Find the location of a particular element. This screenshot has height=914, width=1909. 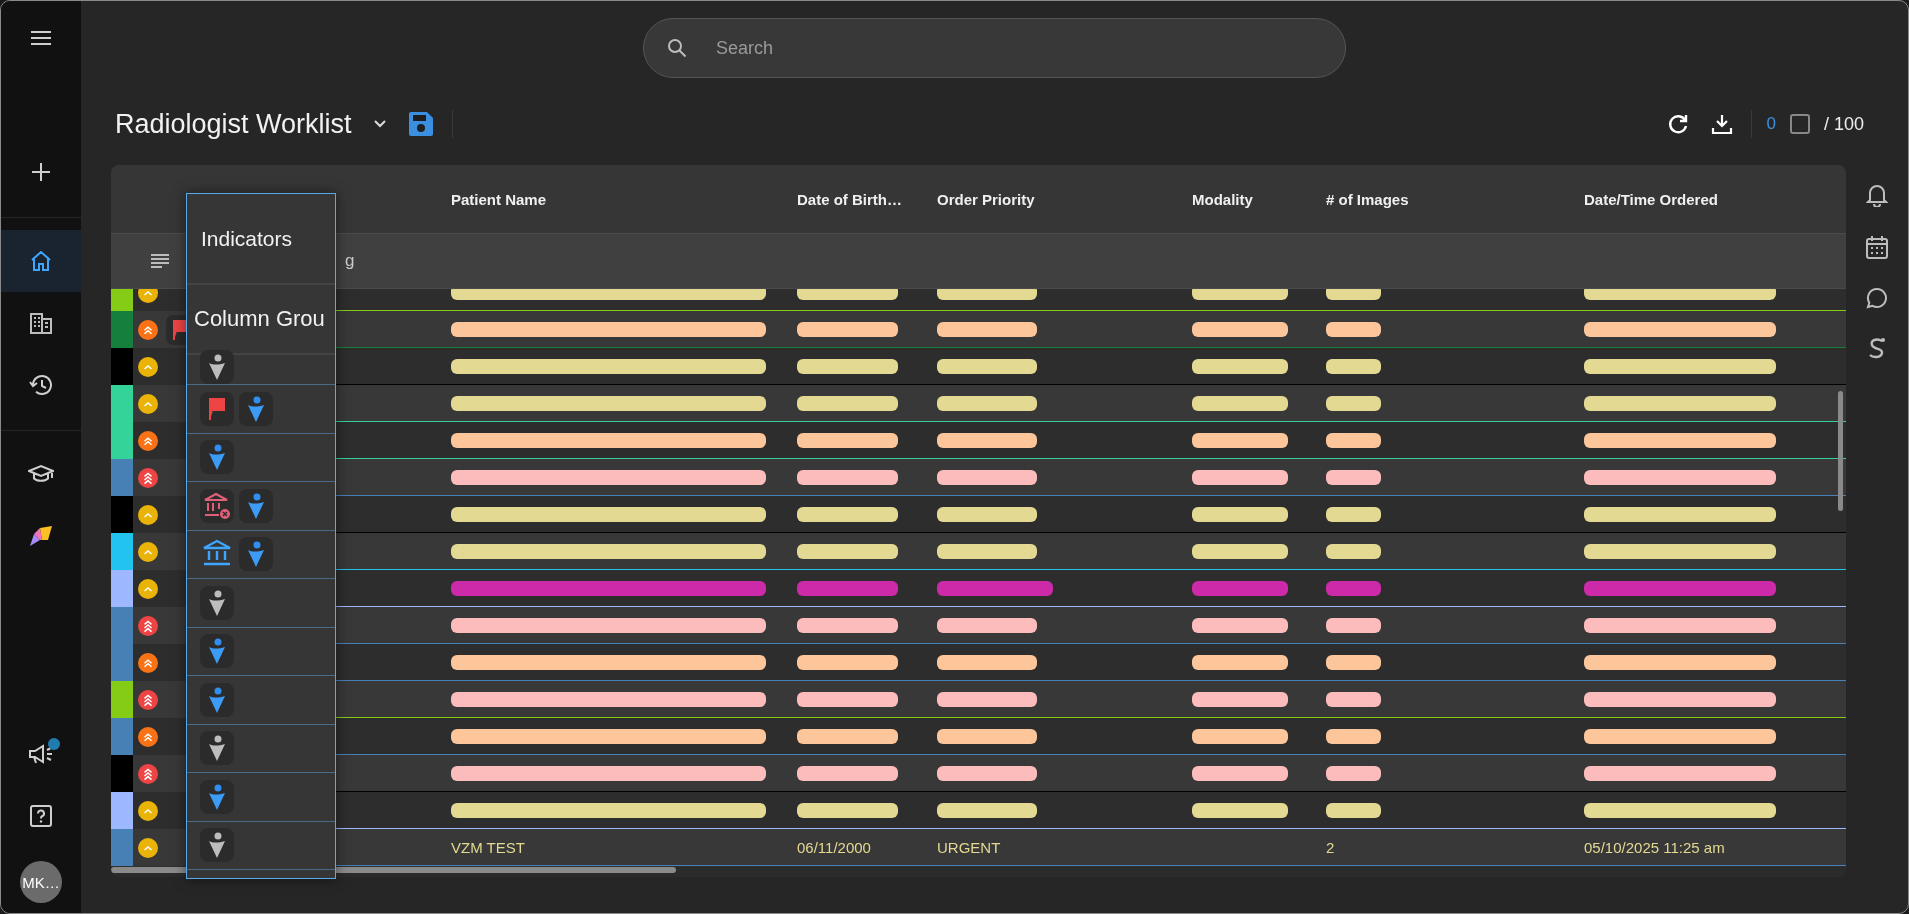

notification-dot is located at coordinates (54, 744).